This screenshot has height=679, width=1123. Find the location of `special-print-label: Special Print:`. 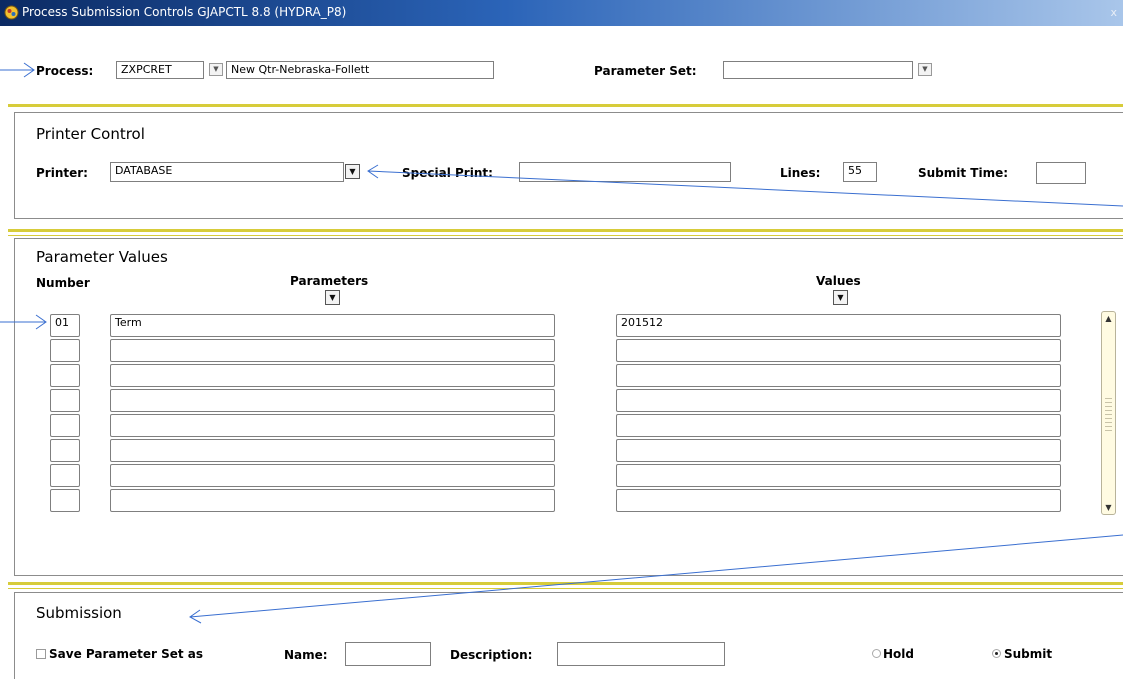

special-print-label: Special Print: is located at coordinates (447, 173).